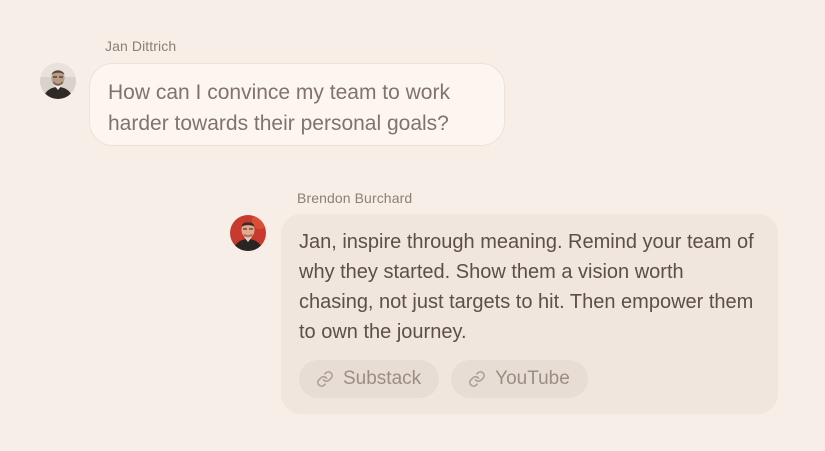 Image resolution: width=825 pixels, height=451 pixels. Describe the element at coordinates (141, 46) in the screenshot. I see `message-author-name: Jan Dittrich` at that location.